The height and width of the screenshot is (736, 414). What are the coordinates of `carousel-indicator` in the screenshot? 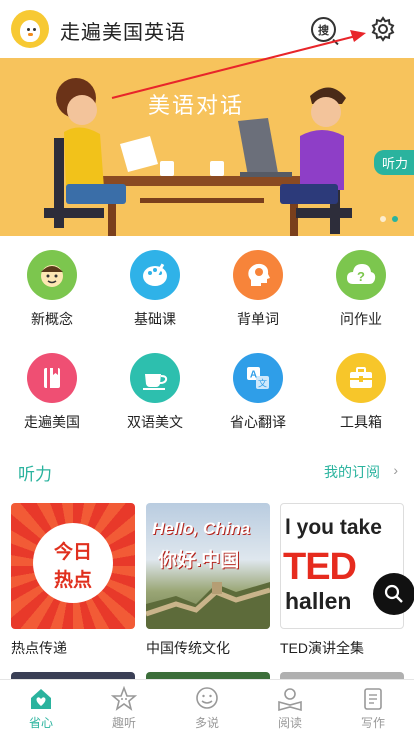 It's located at (389, 219).